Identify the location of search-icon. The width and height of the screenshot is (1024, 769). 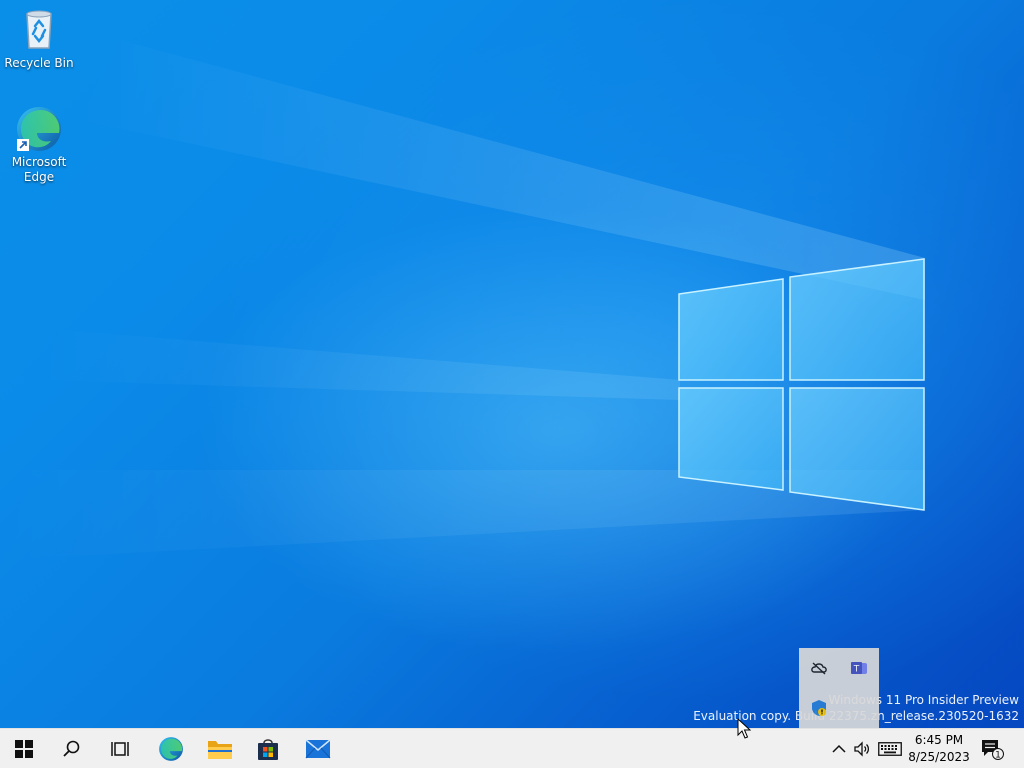
(71, 748).